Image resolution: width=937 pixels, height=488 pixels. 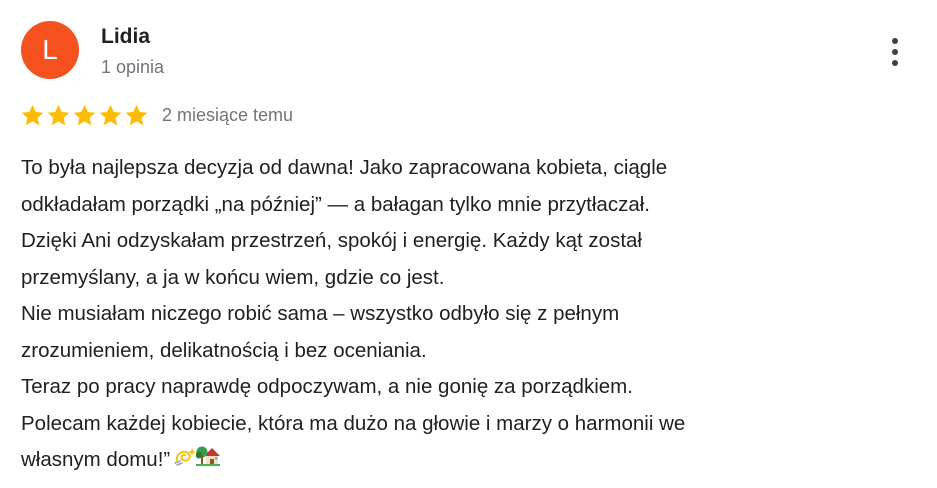 What do you see at coordinates (125, 37) in the screenshot?
I see `author-name: Lidia` at bounding box center [125, 37].